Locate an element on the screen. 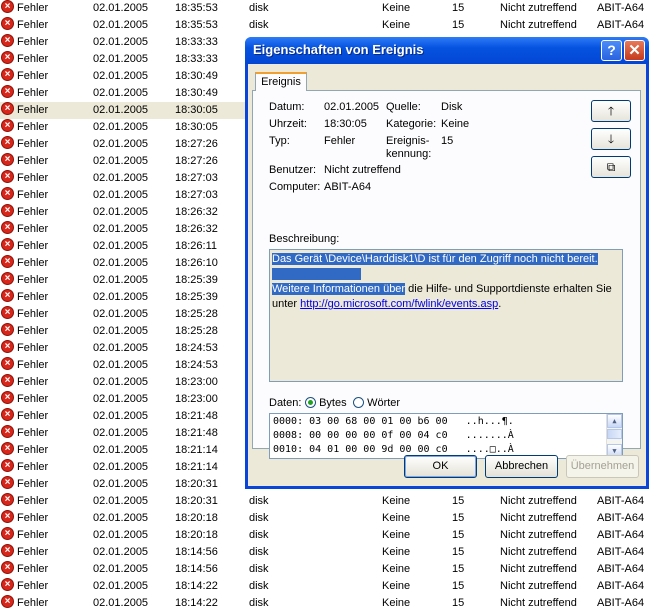 This screenshot has height=616, width=649. radio-bytes-indicator is located at coordinates (310, 402).